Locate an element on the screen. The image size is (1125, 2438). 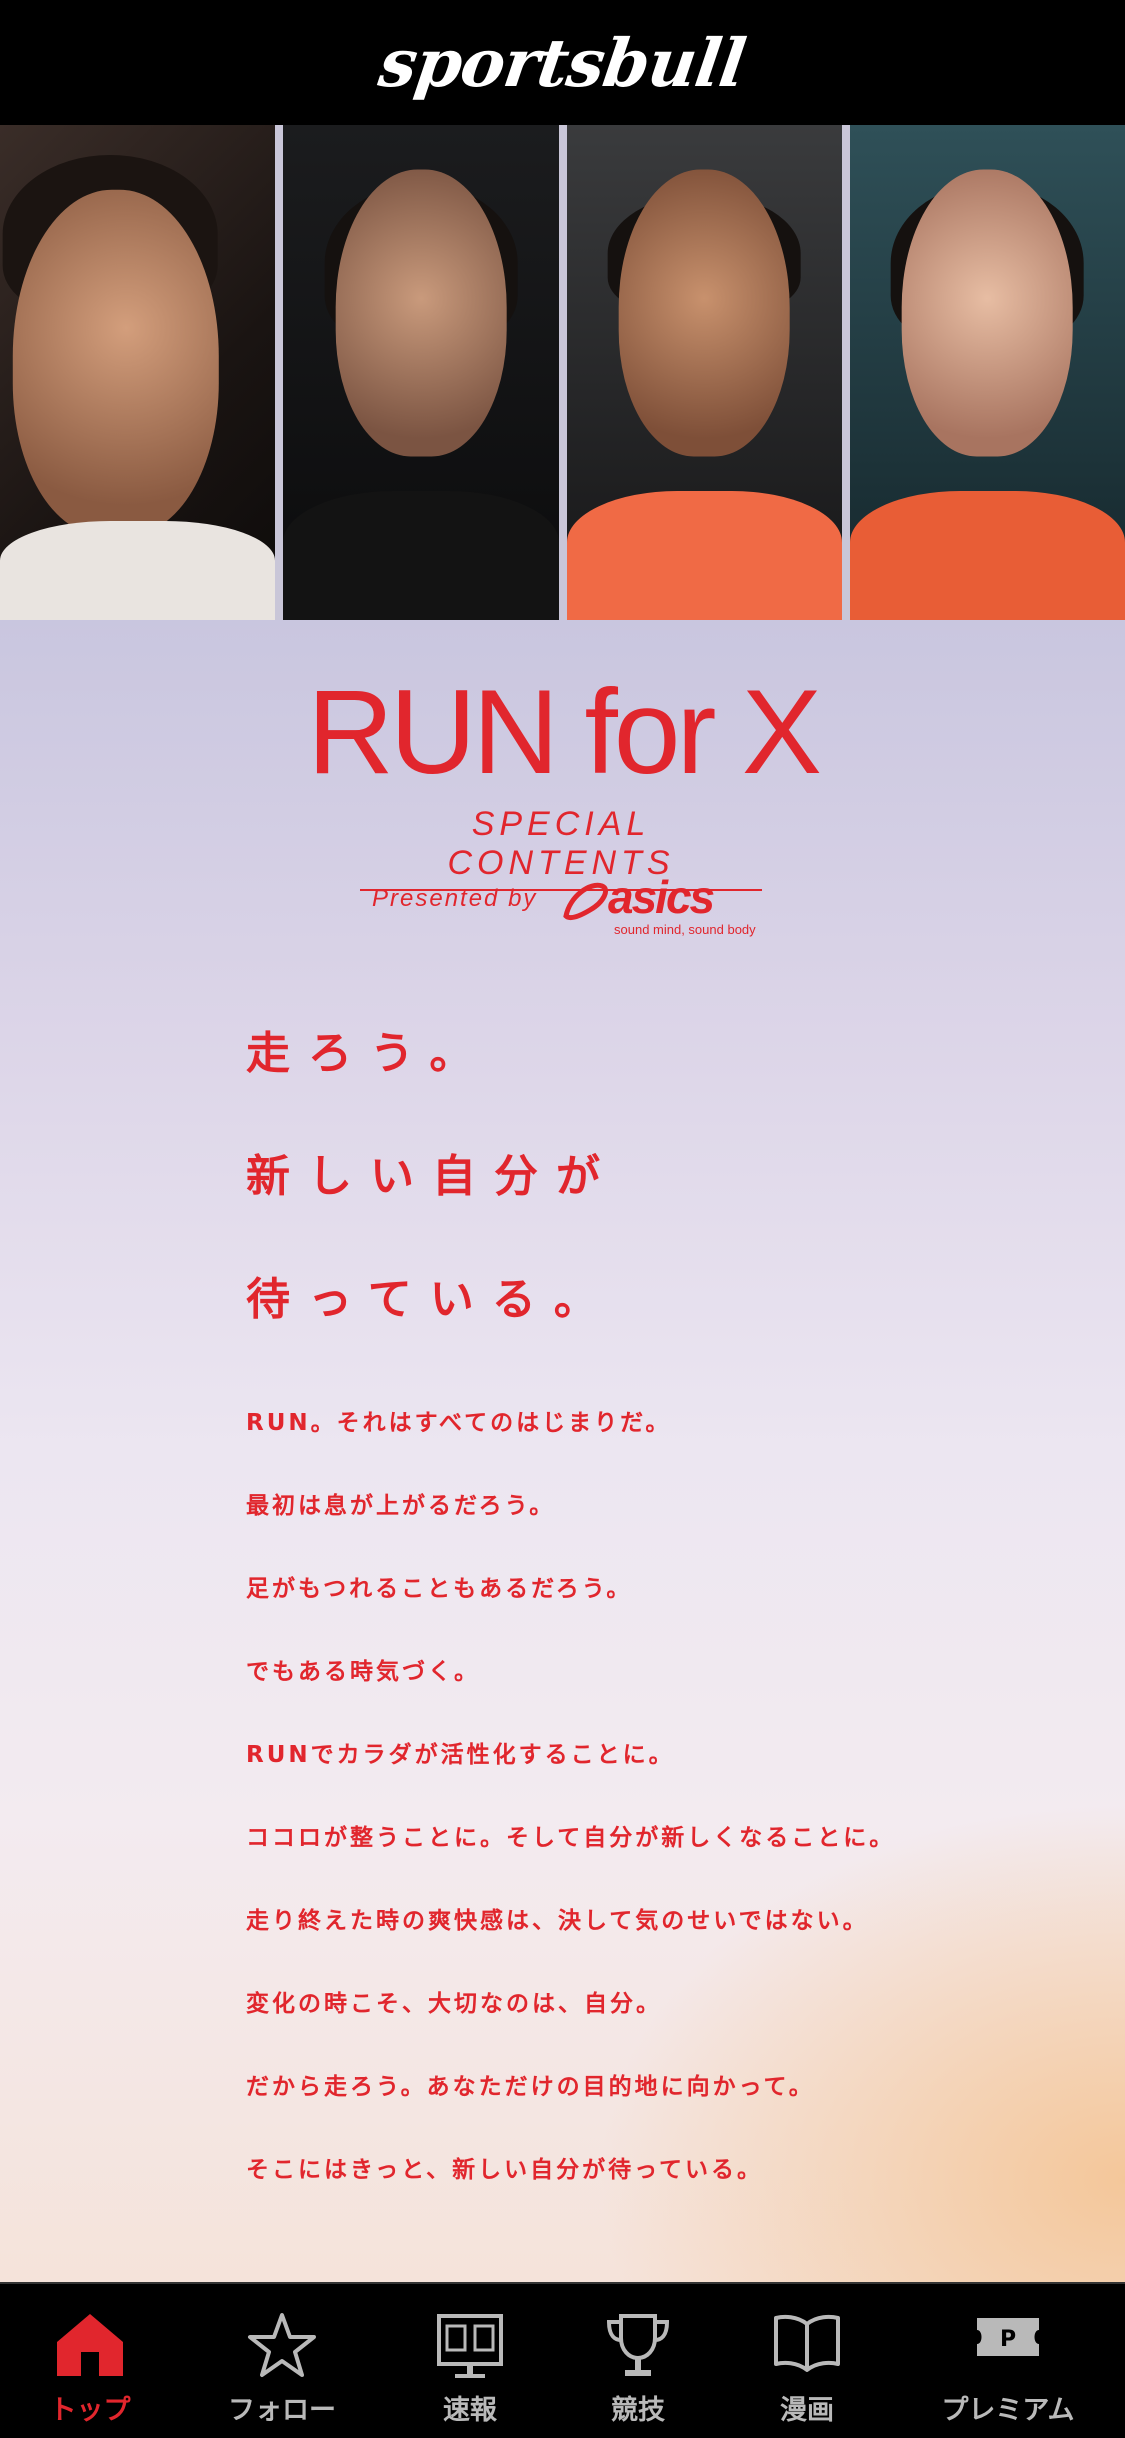
svg-text: P is located at coordinates (1008, 2339).